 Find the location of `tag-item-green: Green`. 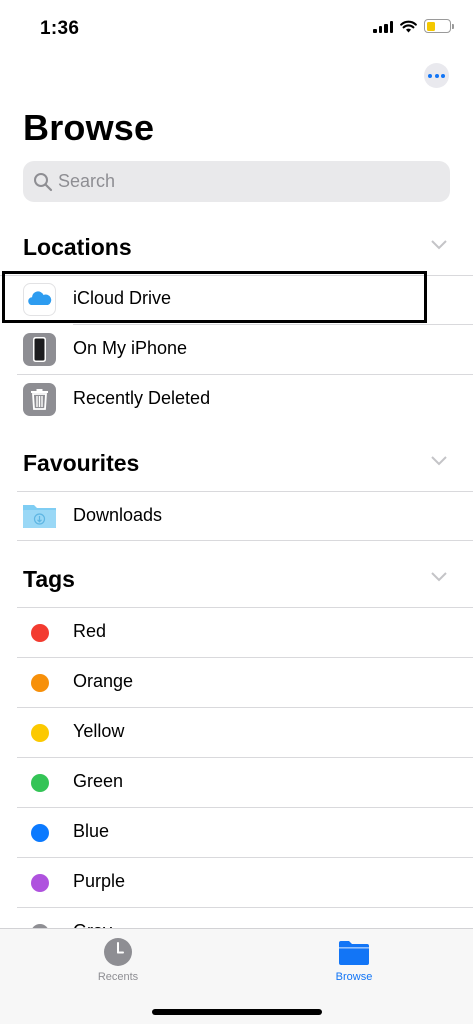

tag-item-green: Green is located at coordinates (236, 783).